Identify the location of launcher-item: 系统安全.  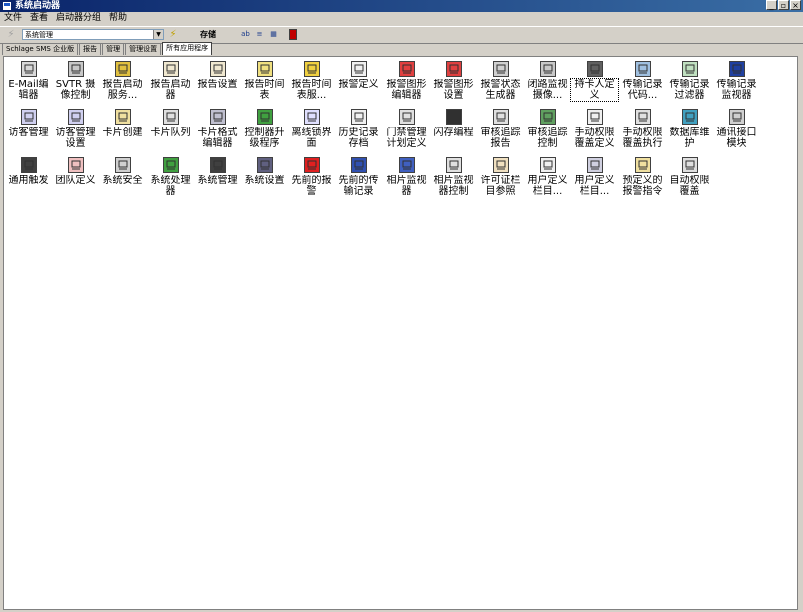
(122, 179).